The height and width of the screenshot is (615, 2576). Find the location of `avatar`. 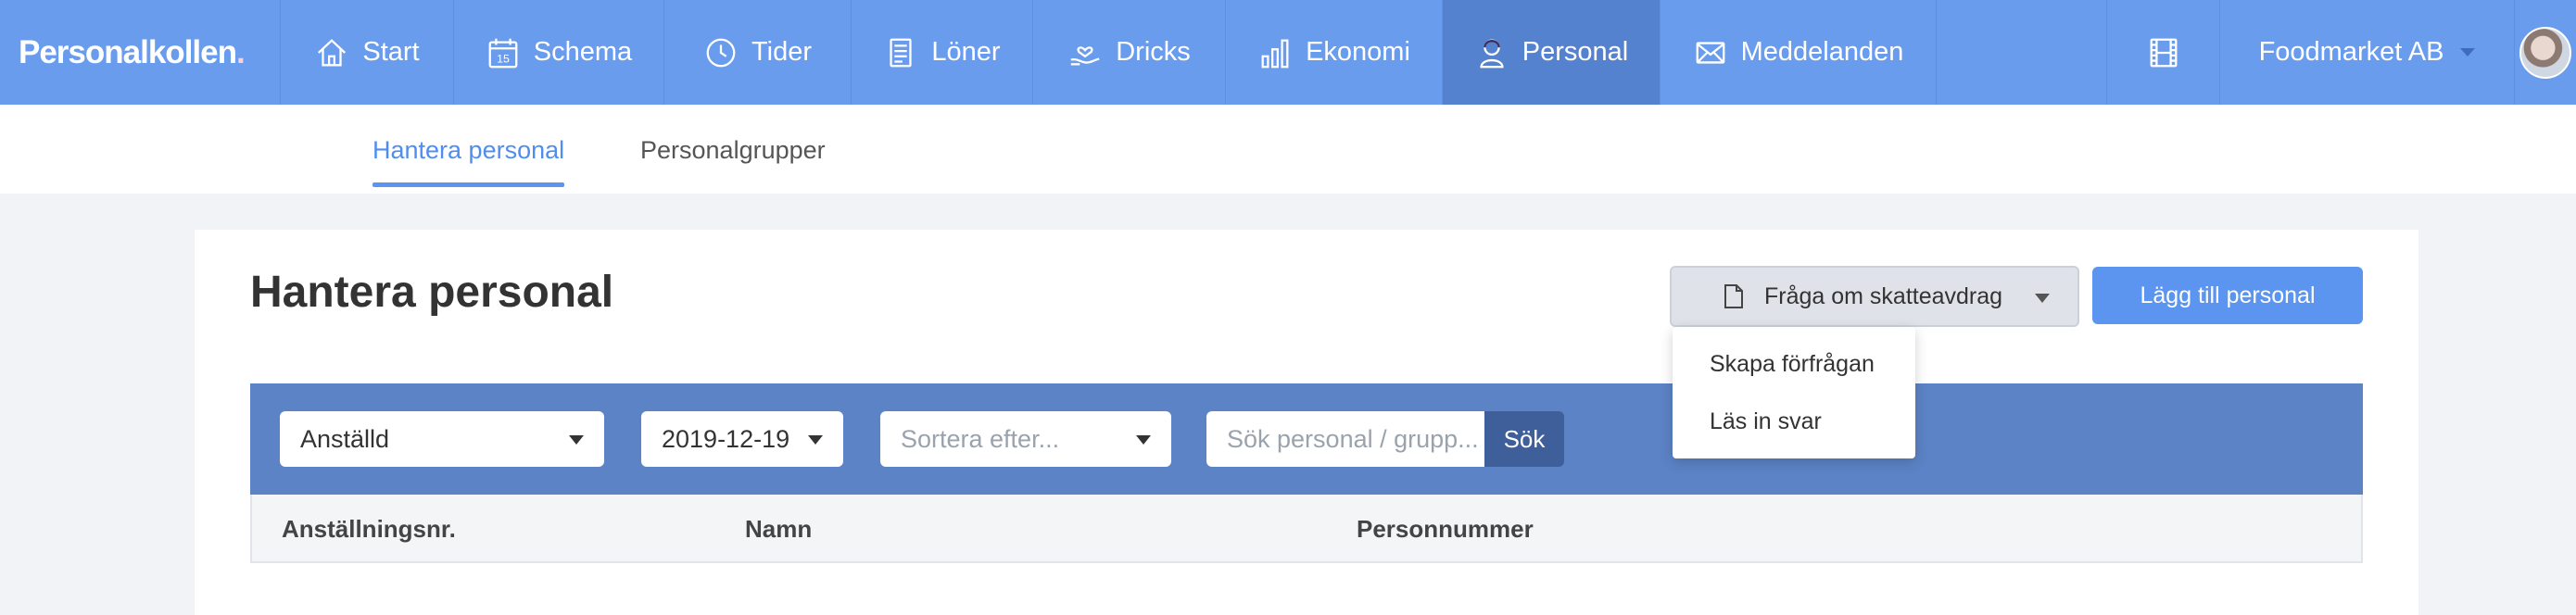

avatar is located at coordinates (2545, 52).